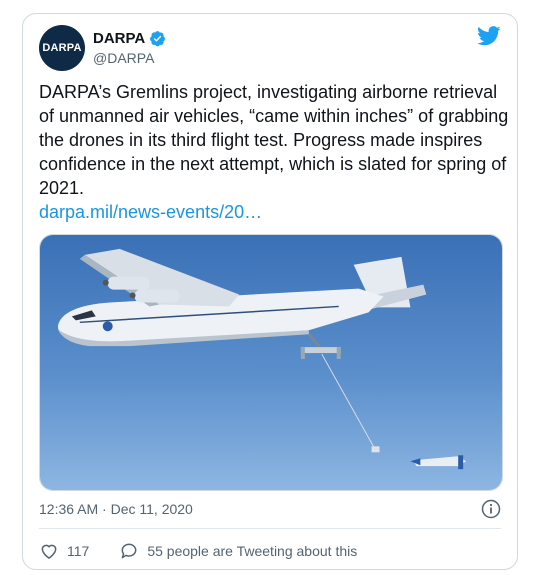  I want to click on tweet-timestamp: 12:36 AM · Dec 11, 2020, so click(116, 509).